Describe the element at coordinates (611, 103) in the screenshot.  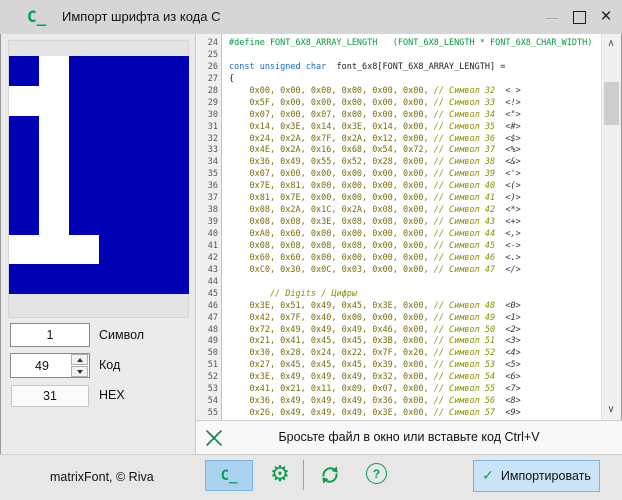
I see `scrollbar-thumb` at that location.